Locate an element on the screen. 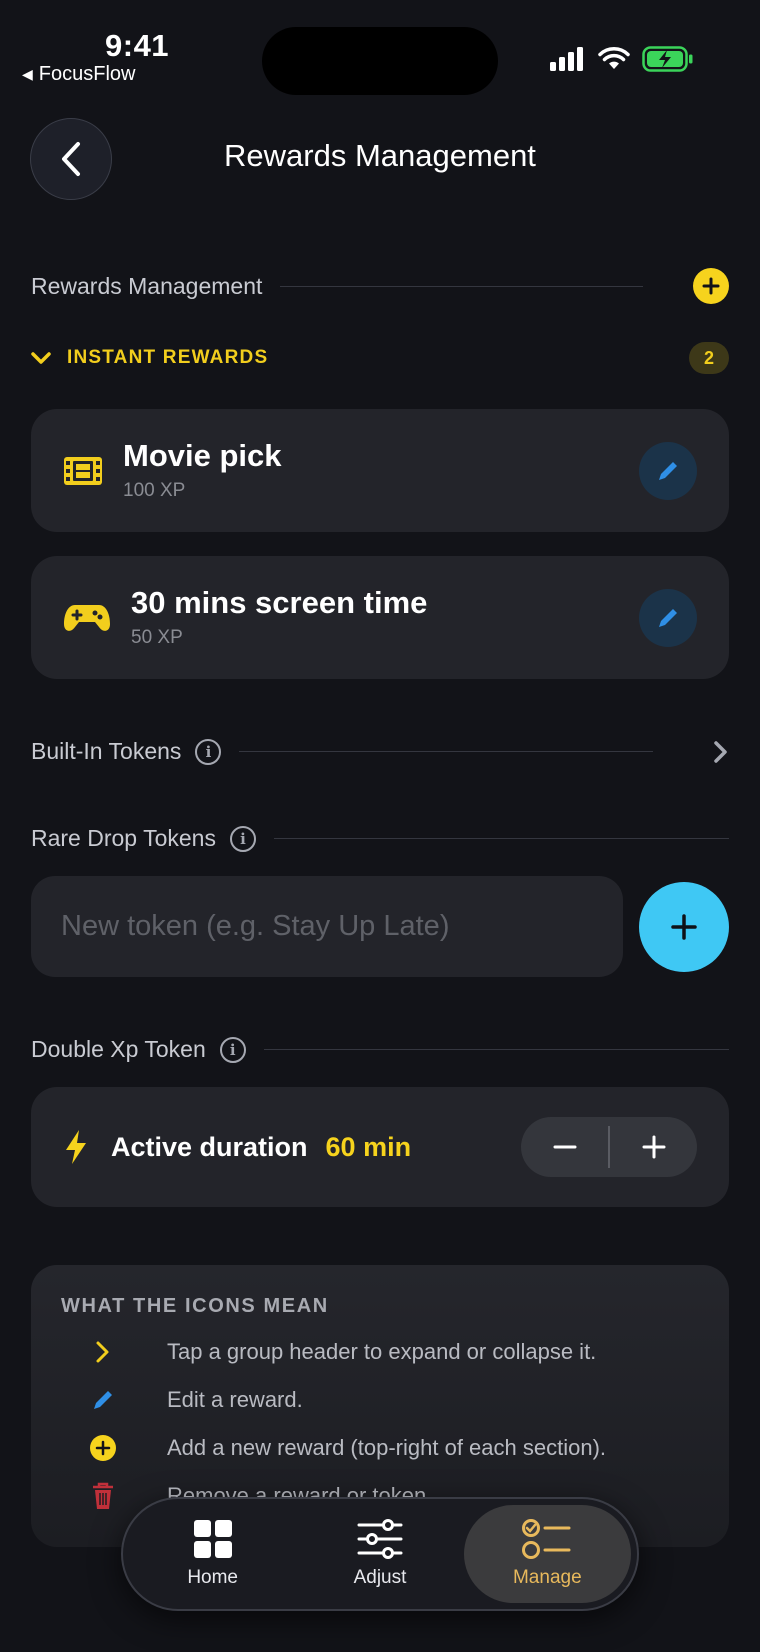 The width and height of the screenshot is (760, 1652). reward-text: Movie pick 100 XP is located at coordinates (202, 470).